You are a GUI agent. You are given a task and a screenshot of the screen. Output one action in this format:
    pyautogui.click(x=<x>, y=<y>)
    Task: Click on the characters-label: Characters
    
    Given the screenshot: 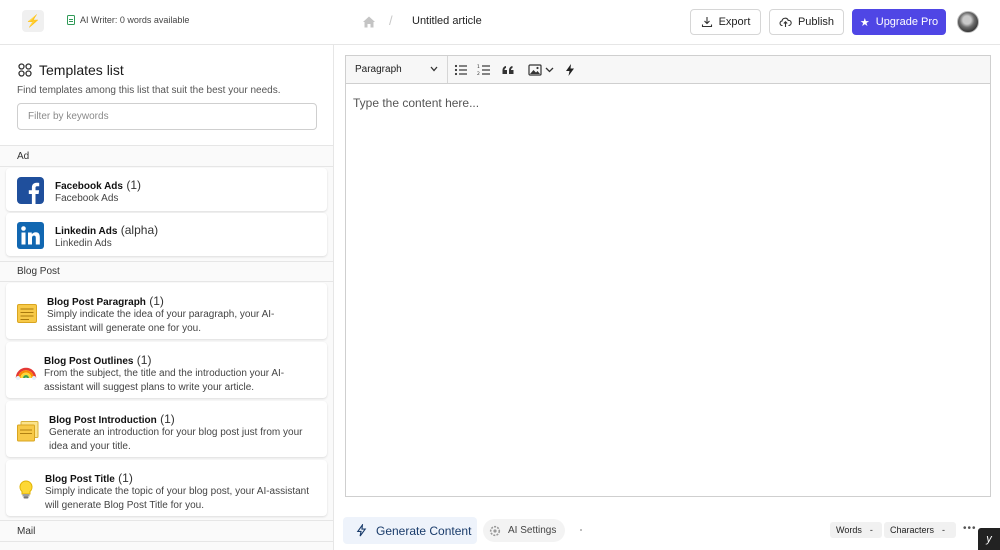 What is the action you would take?
    pyautogui.click(x=912, y=530)
    